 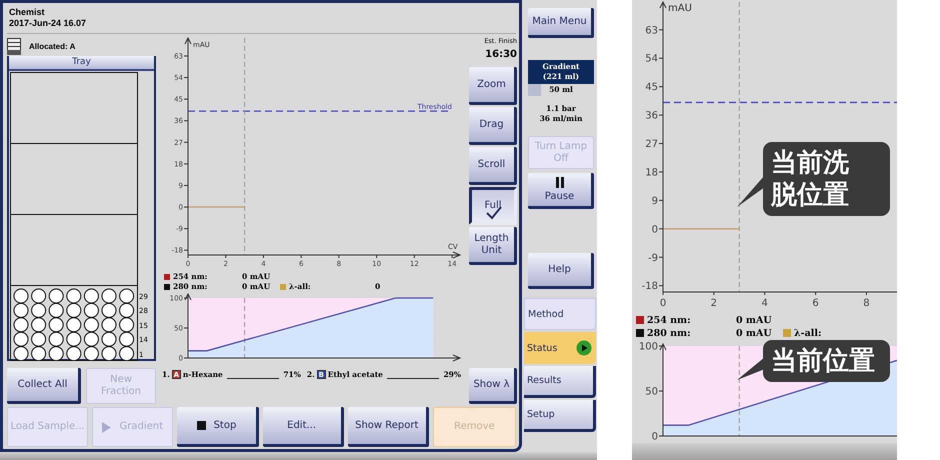 I want to click on pause-icon, so click(x=560, y=182).